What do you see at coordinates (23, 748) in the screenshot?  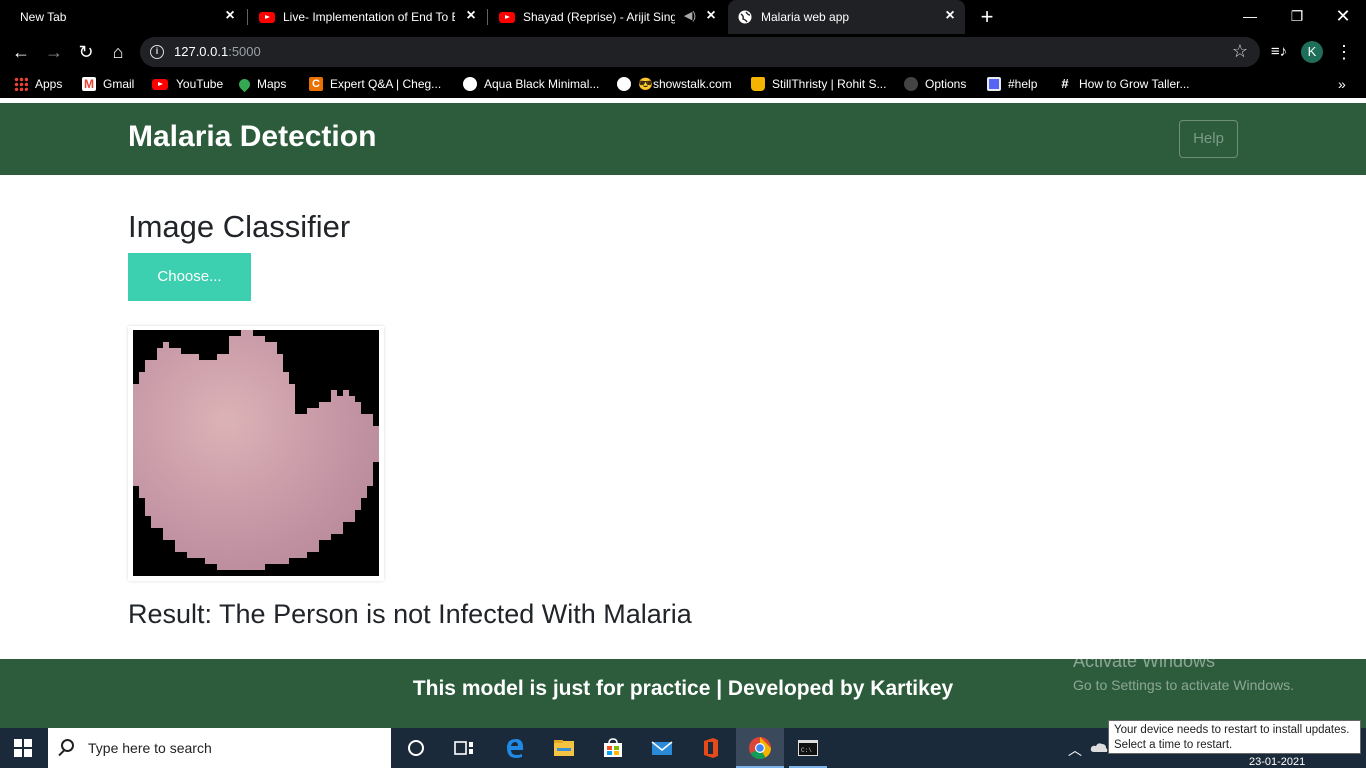 I see `windows-start-icon` at bounding box center [23, 748].